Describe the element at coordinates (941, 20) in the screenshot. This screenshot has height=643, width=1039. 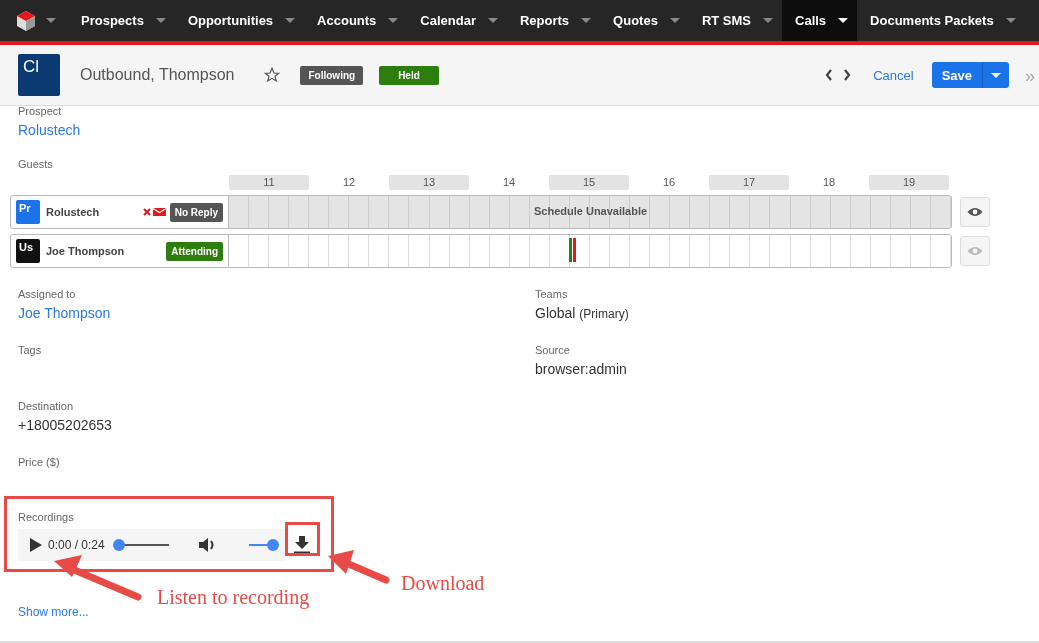
I see `nav-tab: Documents Packets` at that location.